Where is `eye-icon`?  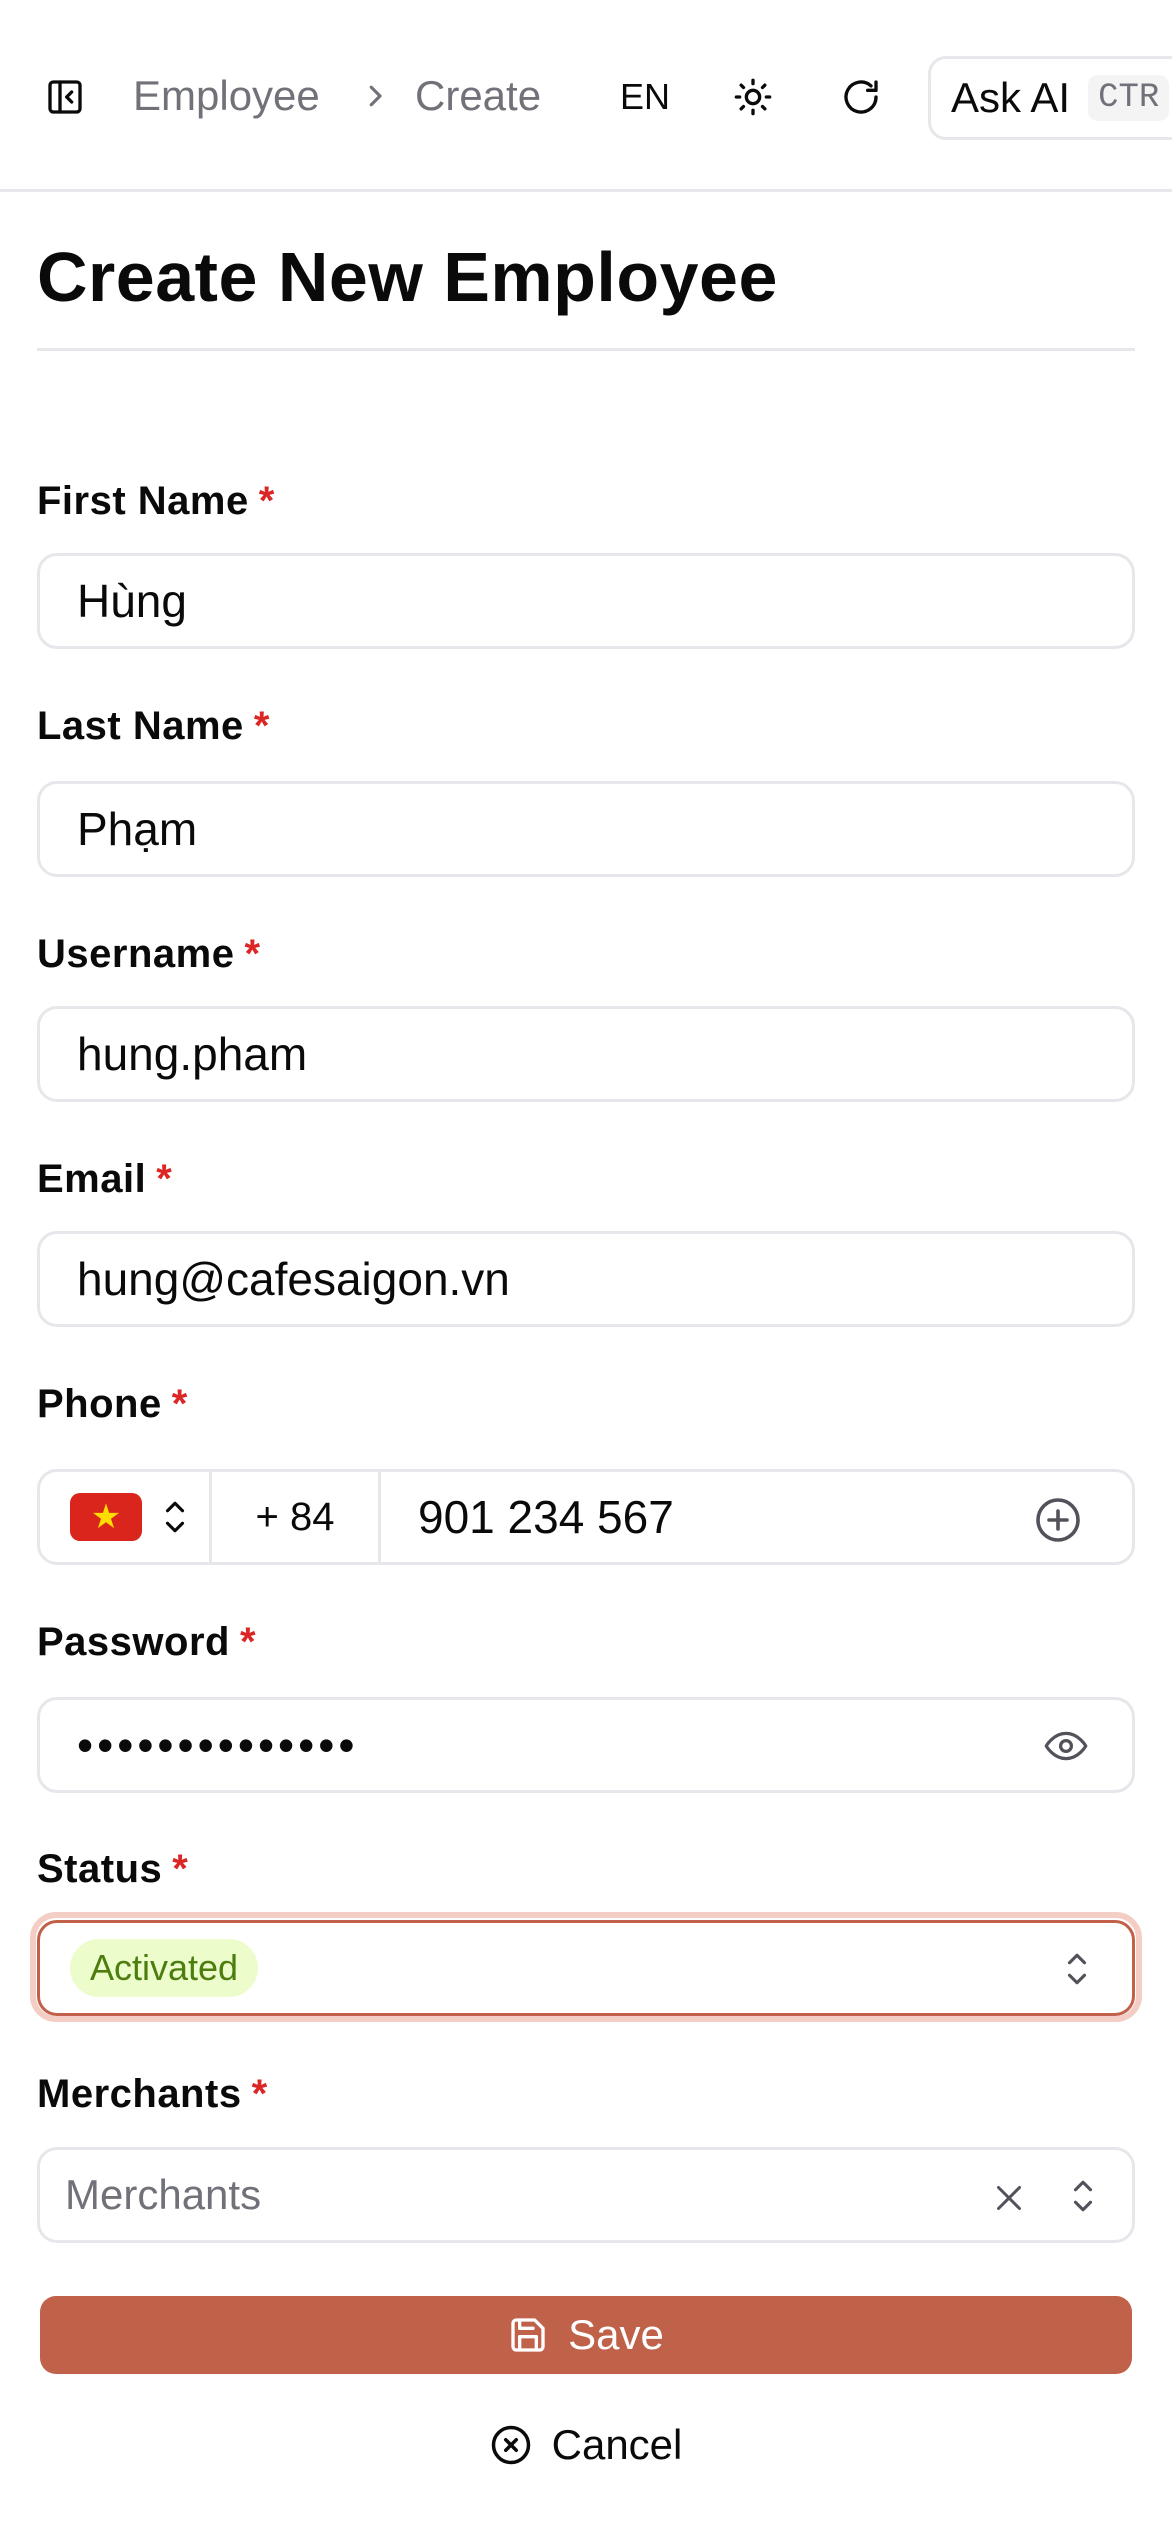 eye-icon is located at coordinates (1066, 1746).